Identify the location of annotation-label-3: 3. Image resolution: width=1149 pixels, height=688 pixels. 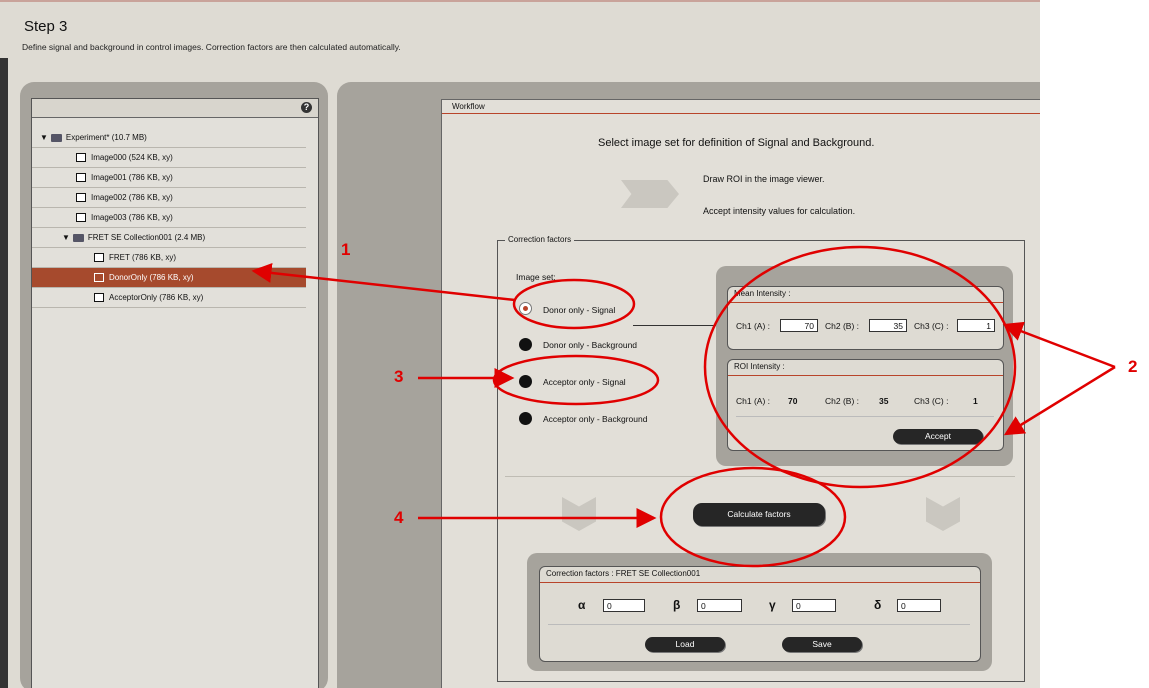
(399, 376).